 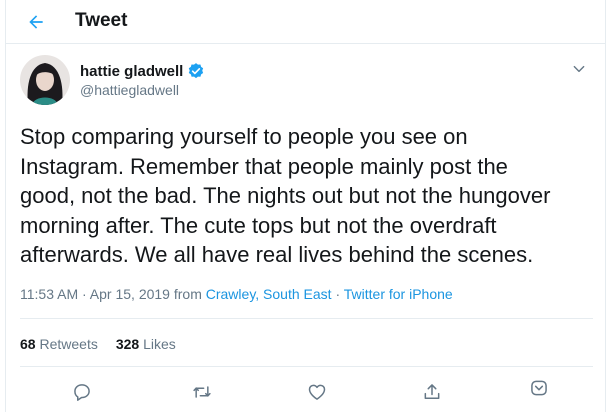 I want to click on author-handle: @hattiegladwell, so click(x=129, y=90).